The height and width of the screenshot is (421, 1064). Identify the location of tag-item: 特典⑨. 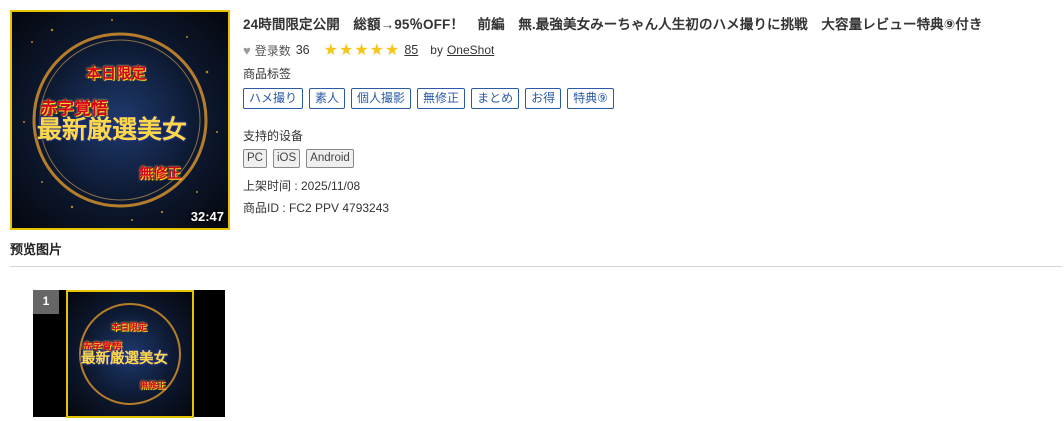
(590, 98).